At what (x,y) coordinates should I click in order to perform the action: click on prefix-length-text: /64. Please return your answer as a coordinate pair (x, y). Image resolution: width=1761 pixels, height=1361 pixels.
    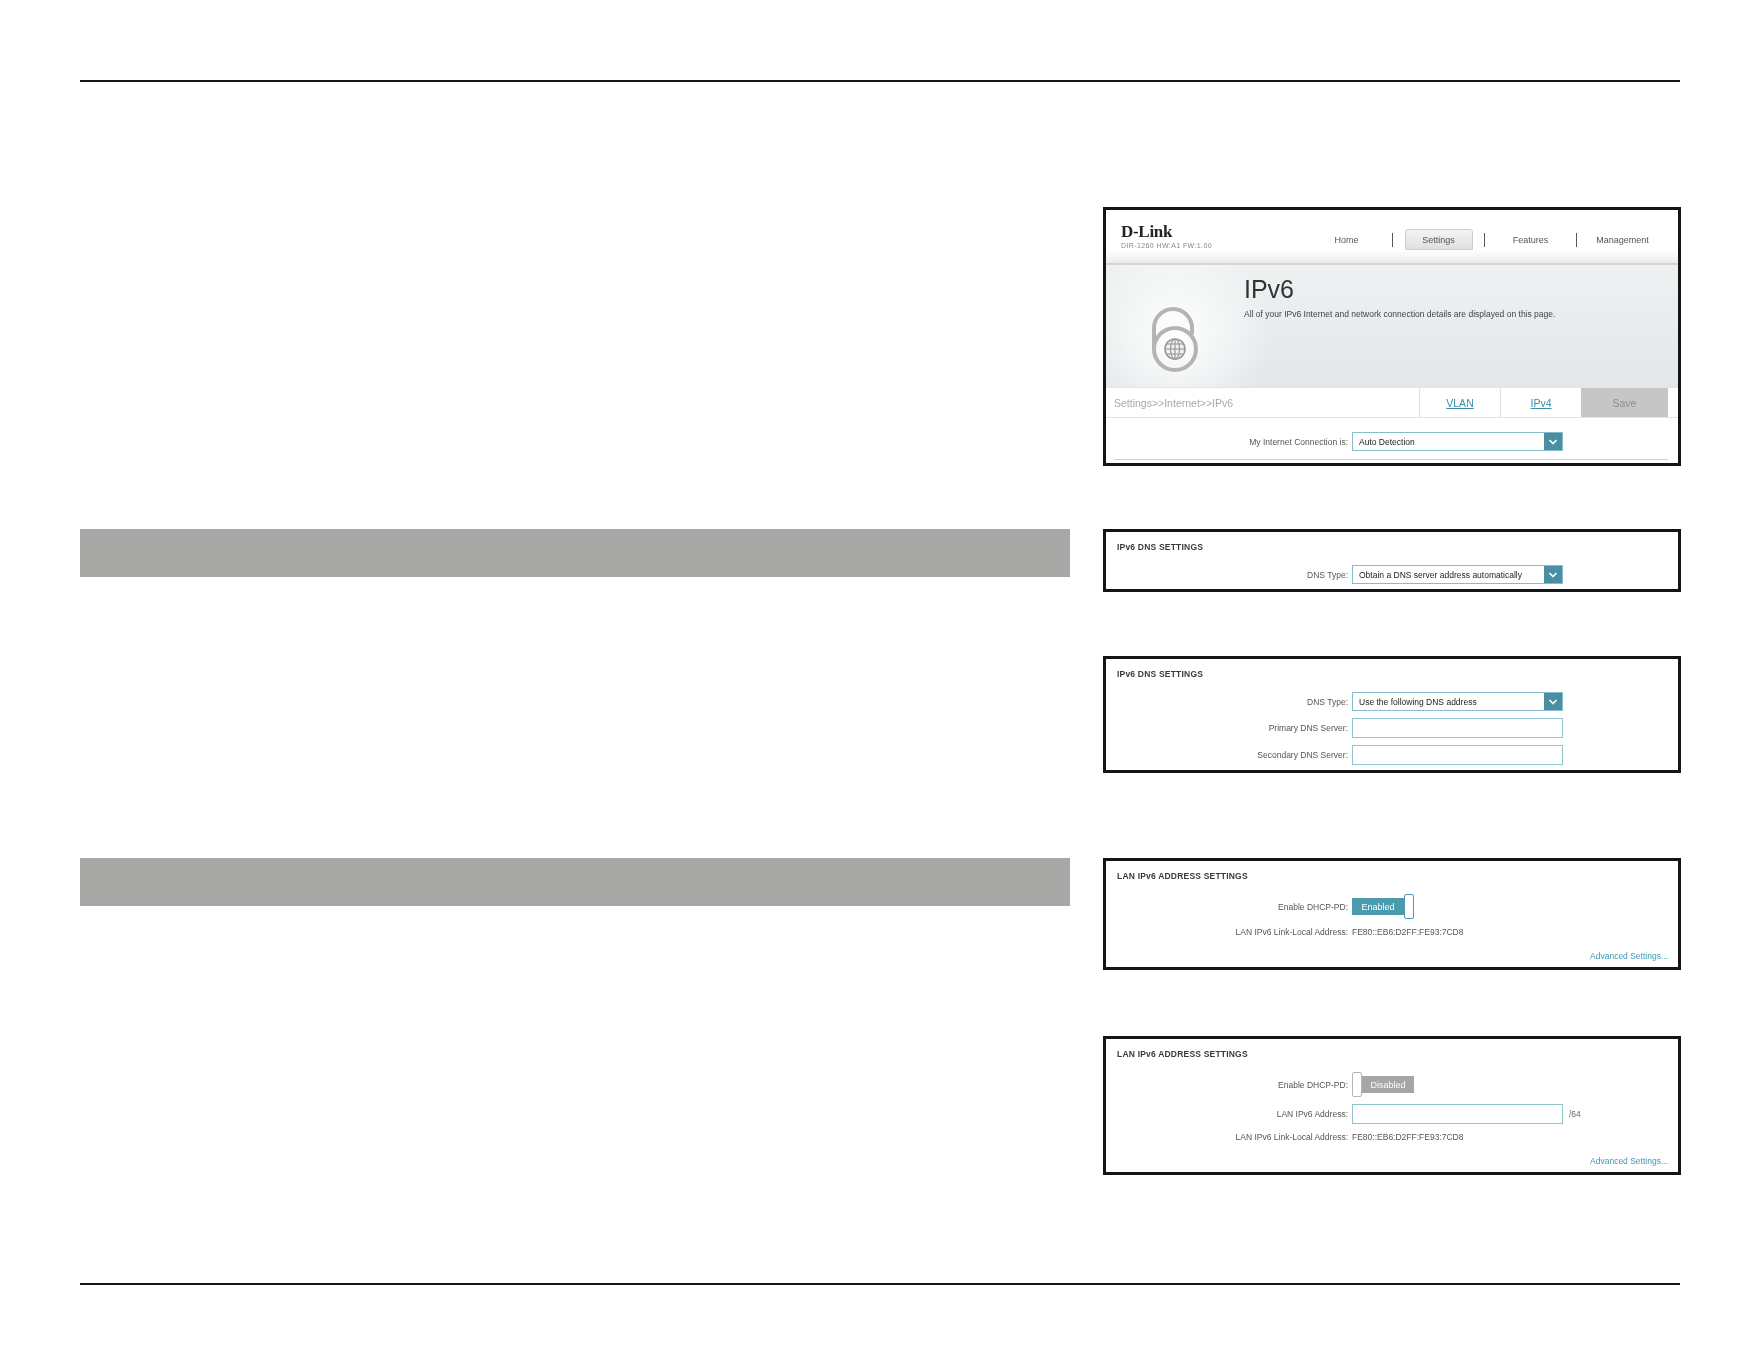
    Looking at the image, I should click on (1575, 1114).